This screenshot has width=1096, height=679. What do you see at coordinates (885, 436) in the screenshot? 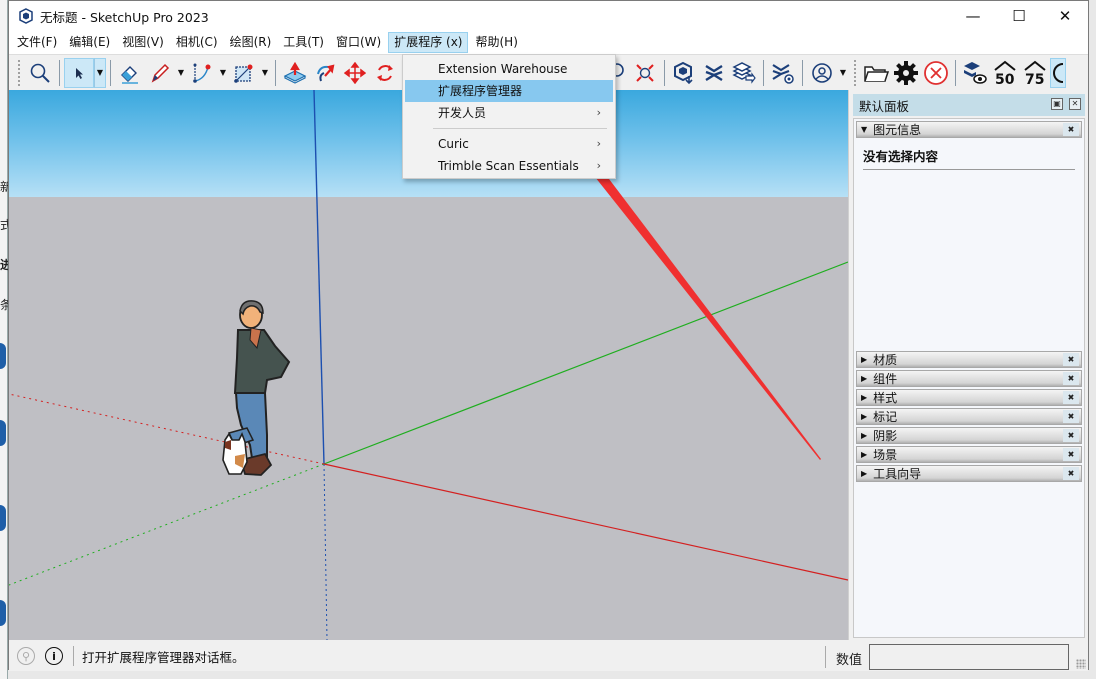
I see `tray-label: 阴影` at bounding box center [885, 436].